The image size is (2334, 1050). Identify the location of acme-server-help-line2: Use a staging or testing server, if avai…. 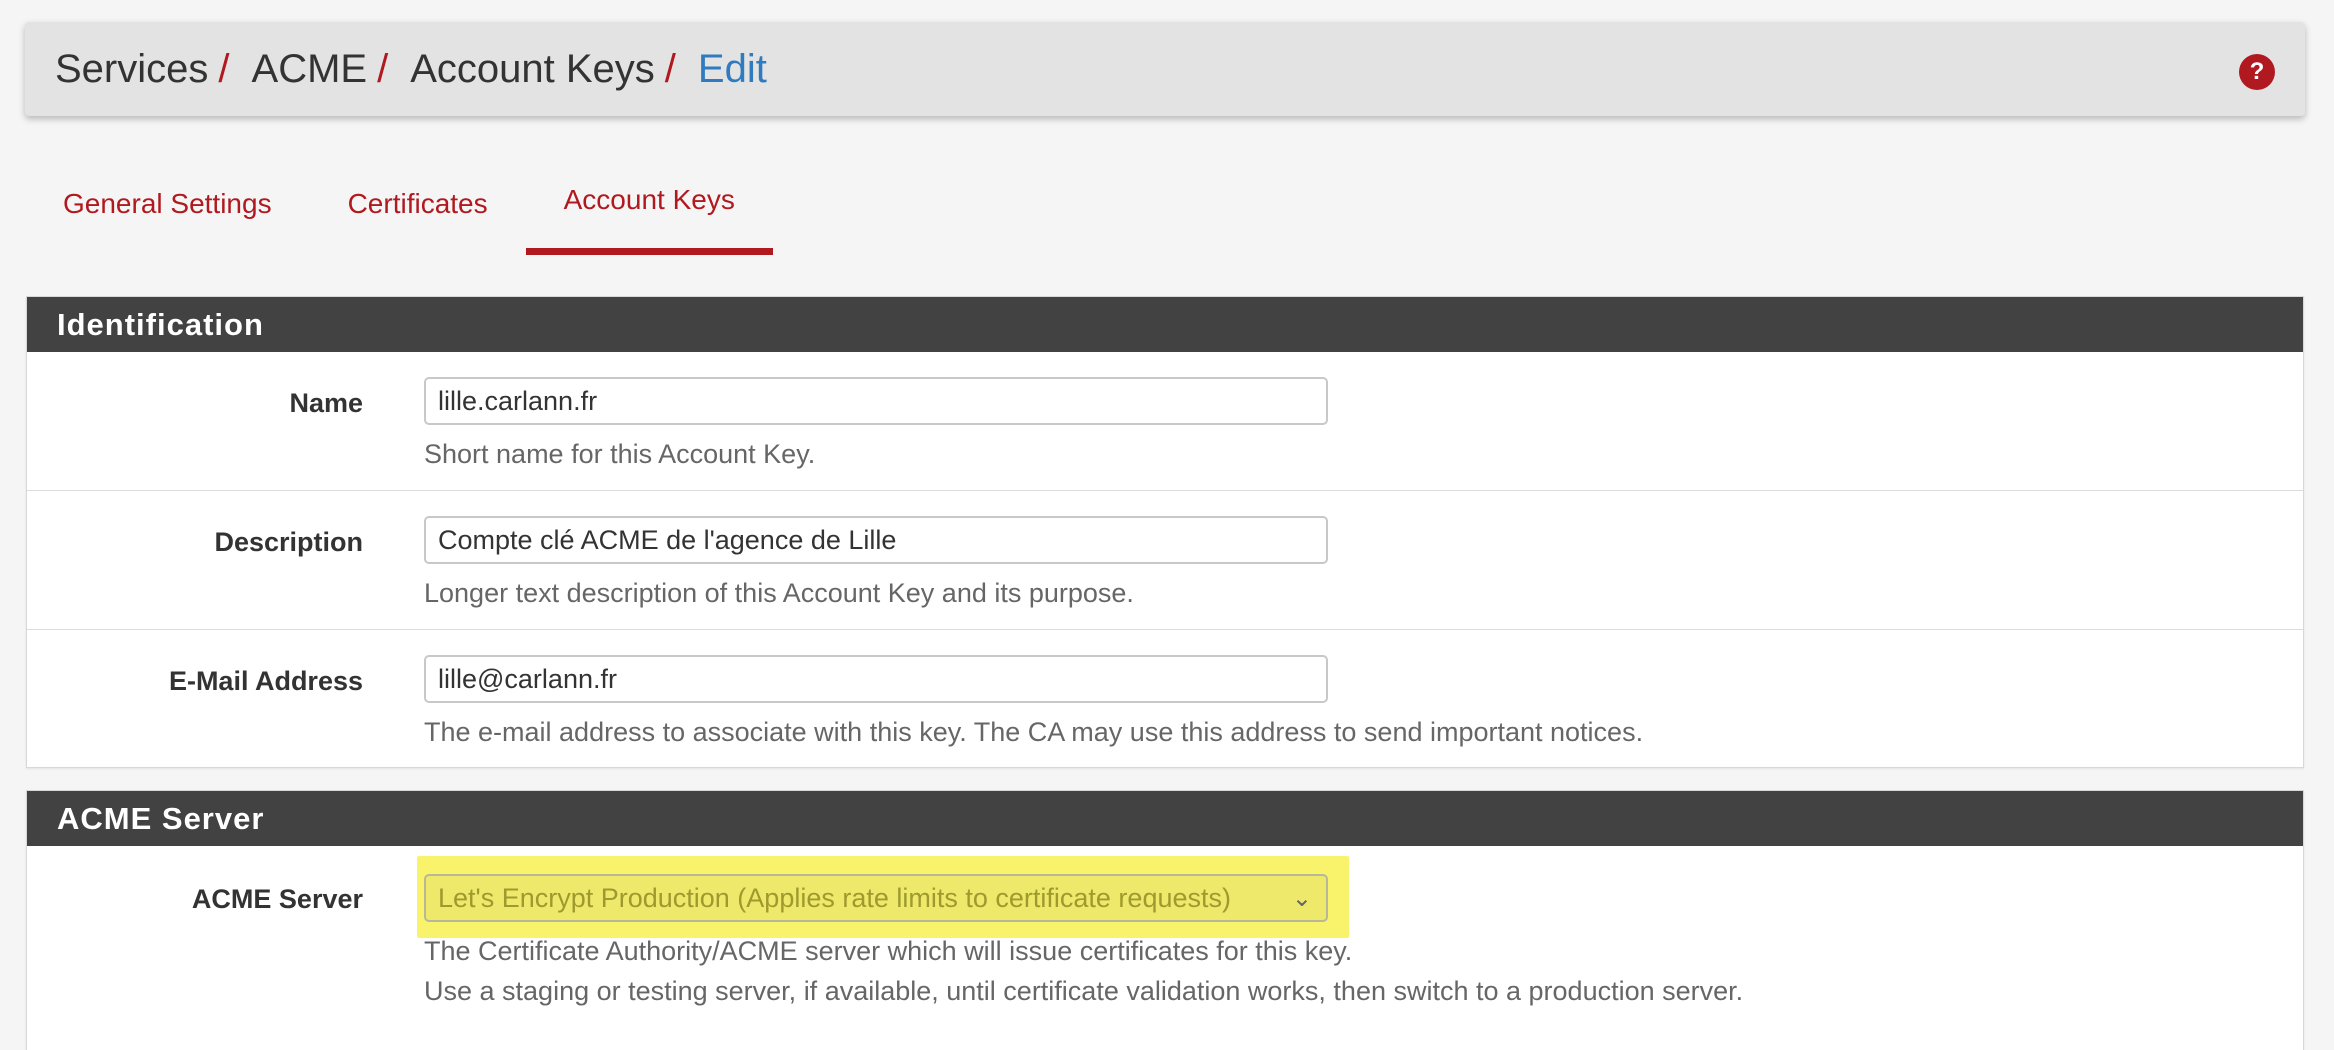
(1084, 991).